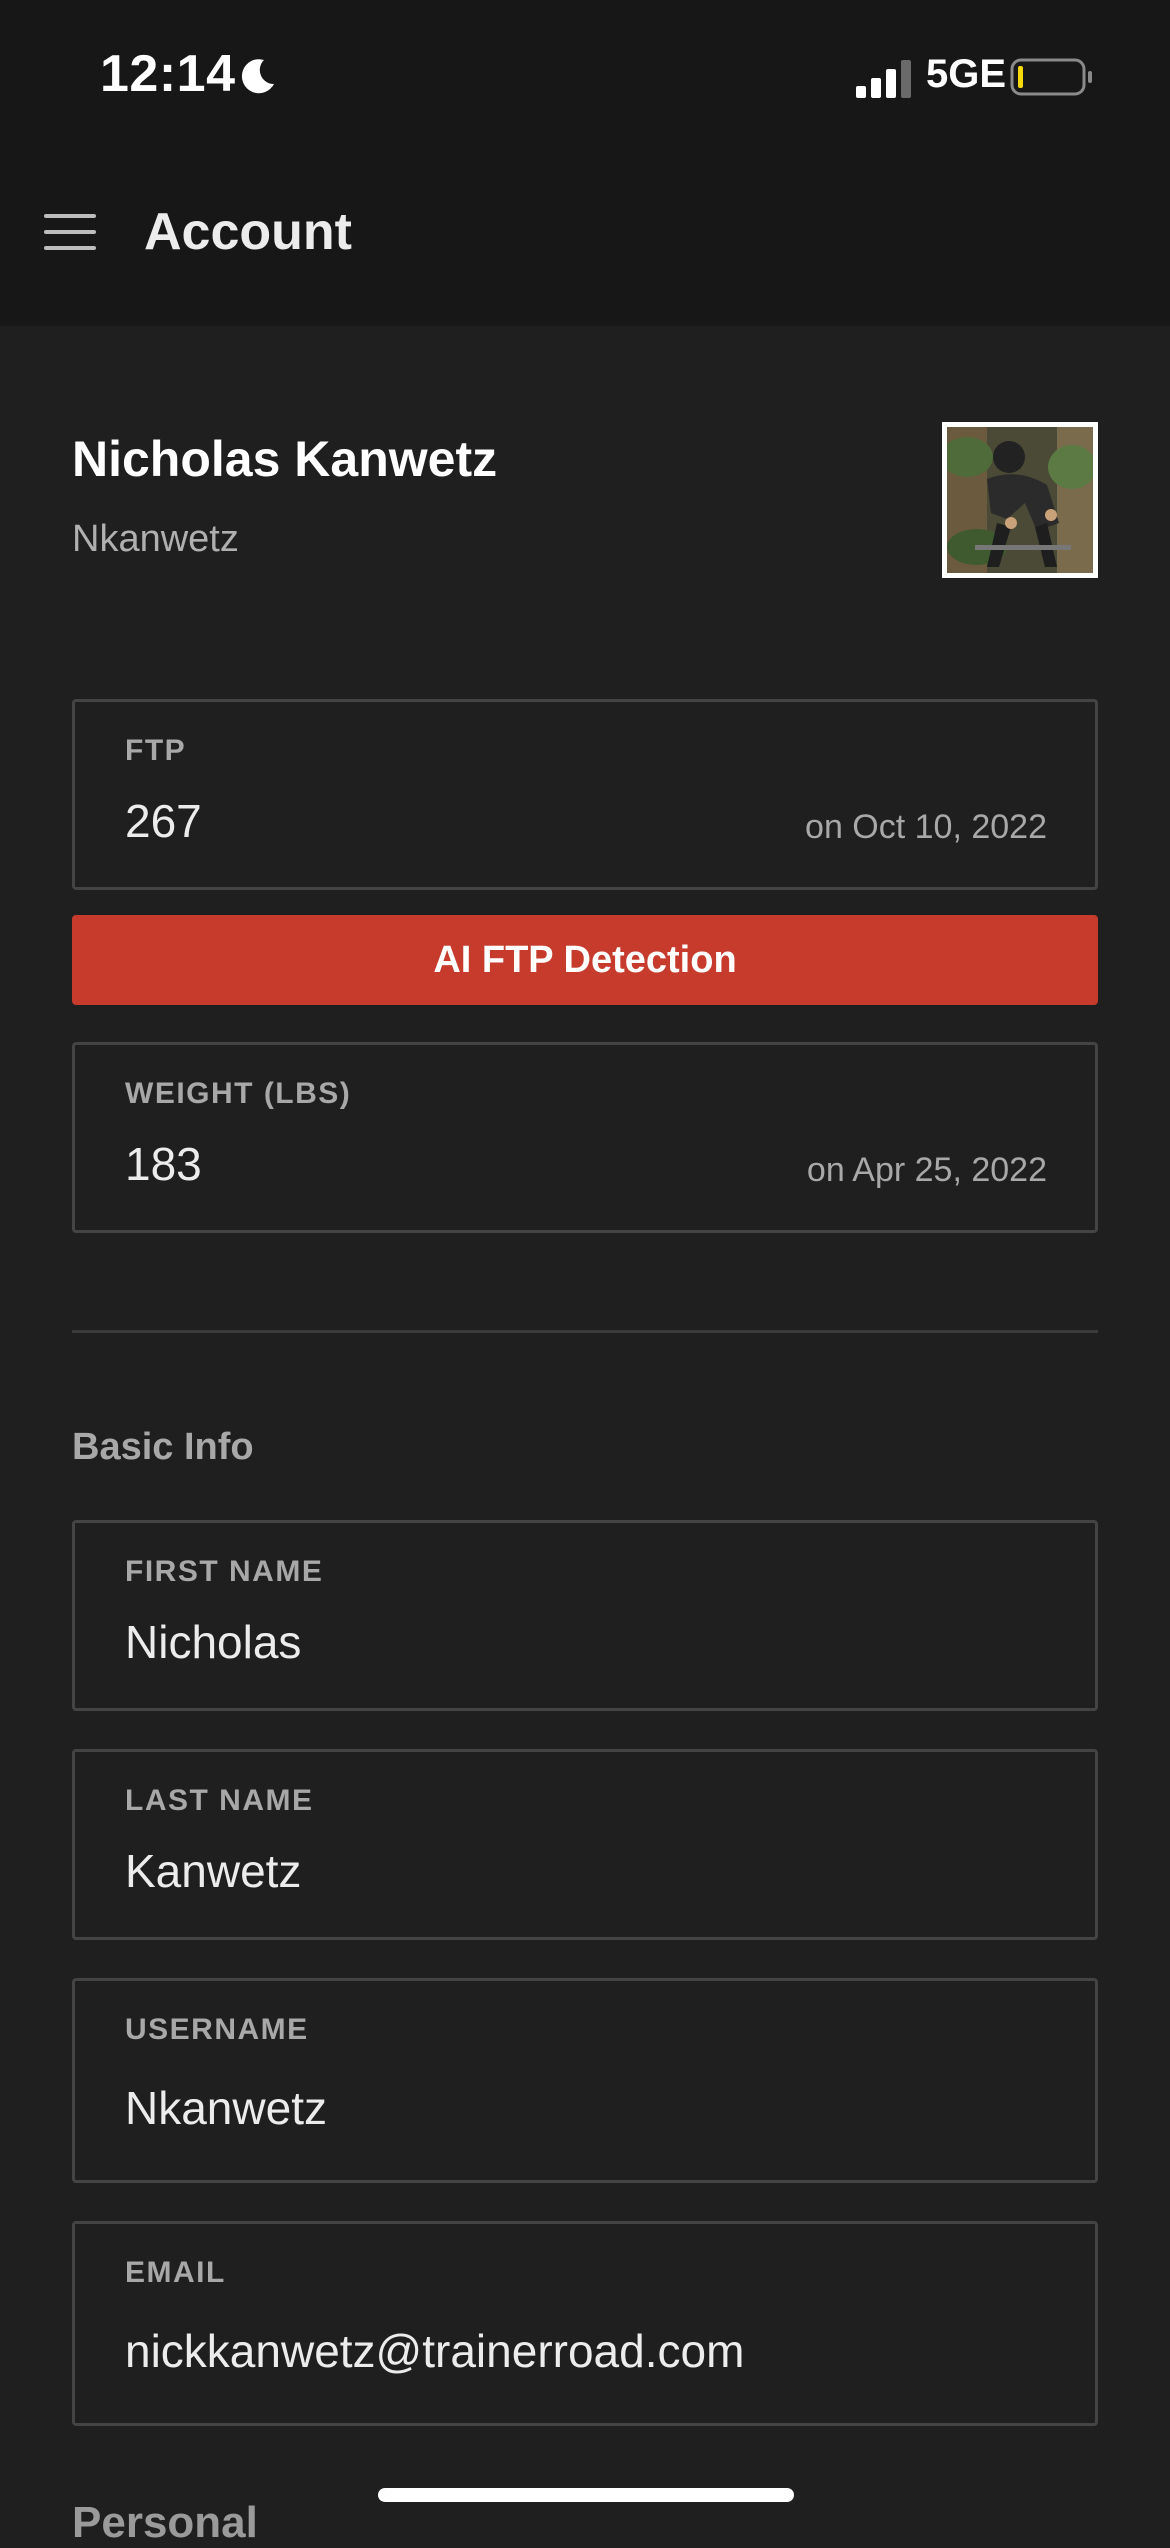 Image resolution: width=1170 pixels, height=2548 pixels. I want to click on avatar, so click(1020, 500).